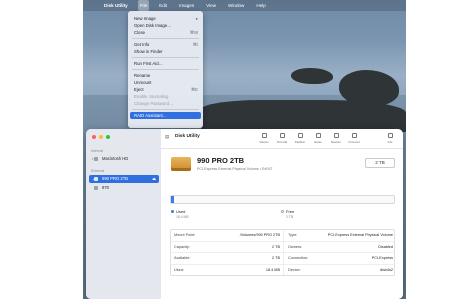 The width and height of the screenshot is (469, 308). I want to click on menu-item-unmount: Unmount, so click(165, 82).